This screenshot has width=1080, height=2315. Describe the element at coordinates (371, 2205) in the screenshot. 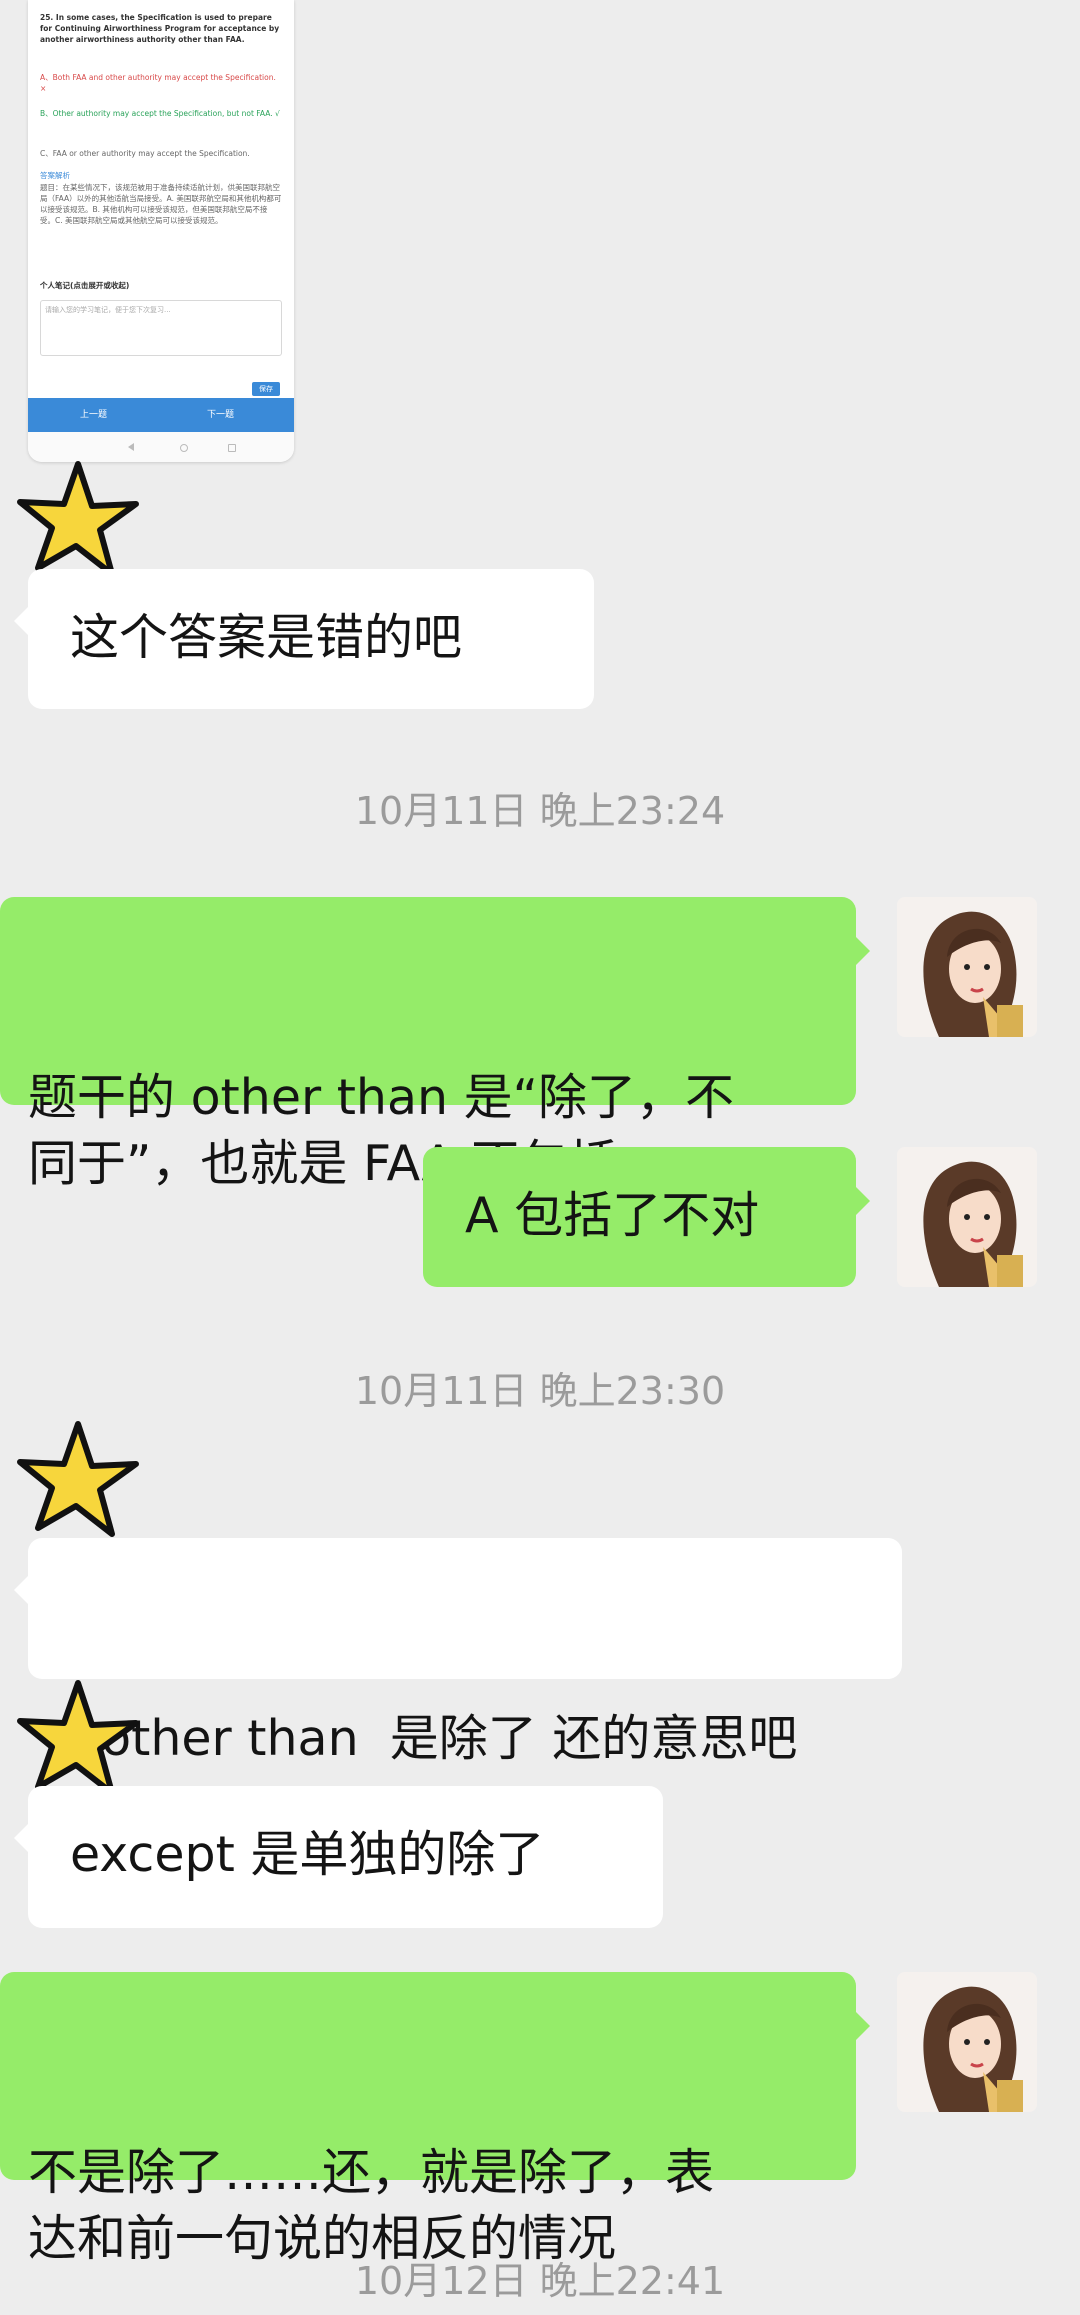

I see `message-text: 不是除了……还，就是除了，表 达和前一句说的相反的情况` at that location.